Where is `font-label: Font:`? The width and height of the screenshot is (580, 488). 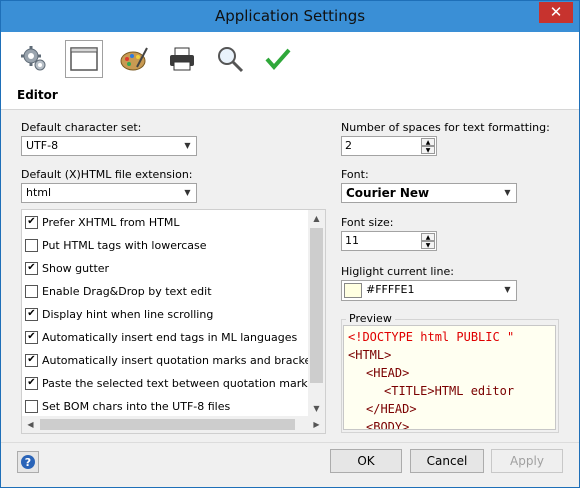
font-label: Font: is located at coordinates (355, 174).